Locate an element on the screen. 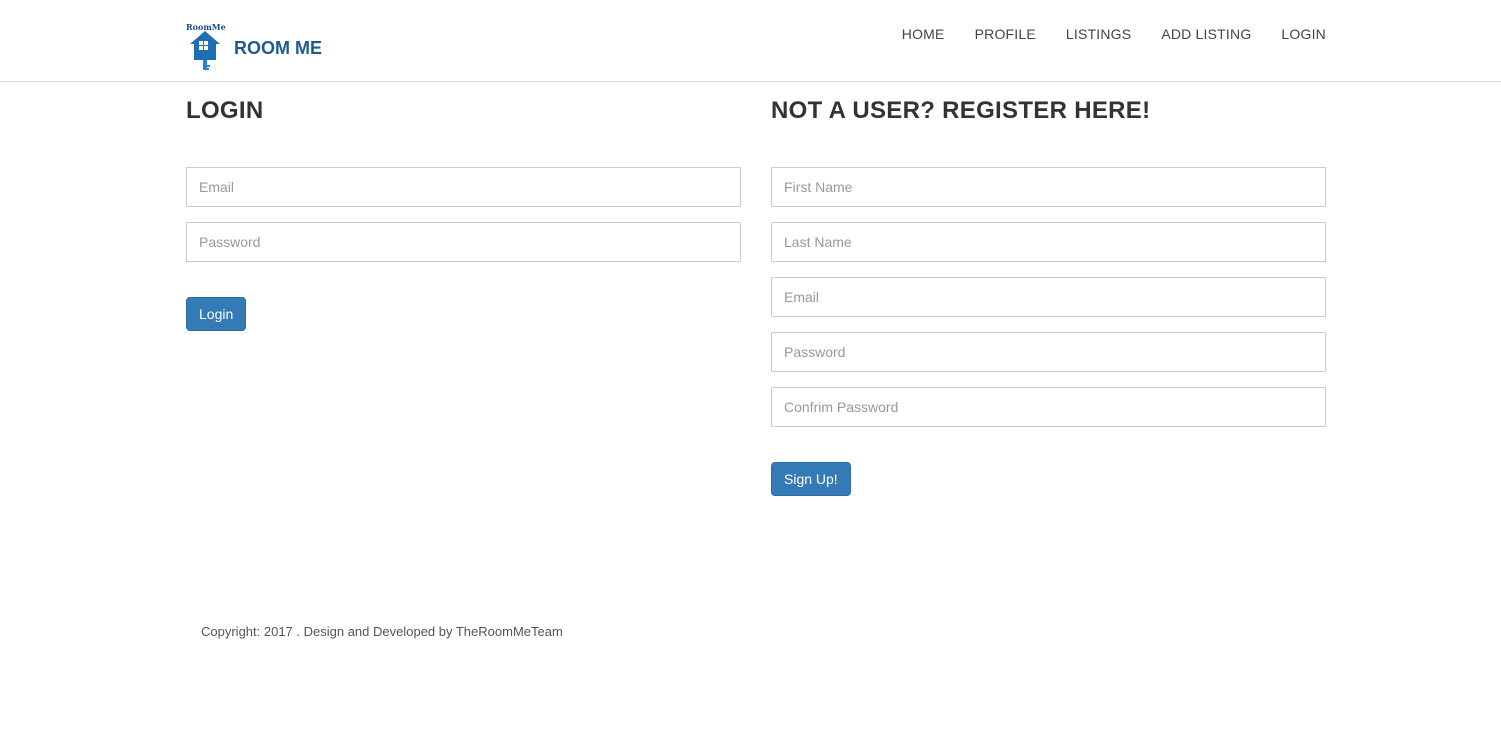 Image resolution: width=1501 pixels, height=742 pixels. nav-link-login: LOGIN is located at coordinates (1303, 34).